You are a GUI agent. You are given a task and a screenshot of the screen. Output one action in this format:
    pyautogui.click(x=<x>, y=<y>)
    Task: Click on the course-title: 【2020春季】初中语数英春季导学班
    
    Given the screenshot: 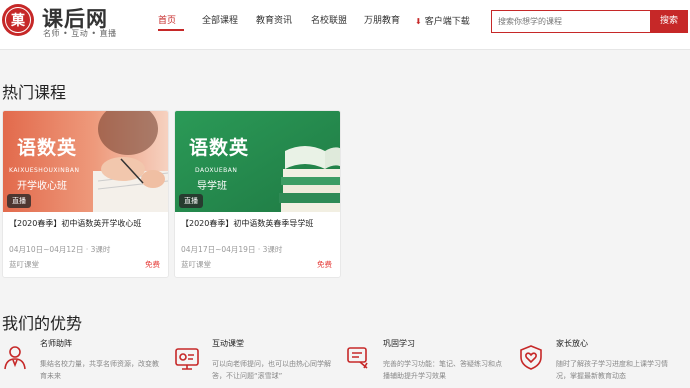 What is the action you would take?
    pyautogui.click(x=247, y=223)
    